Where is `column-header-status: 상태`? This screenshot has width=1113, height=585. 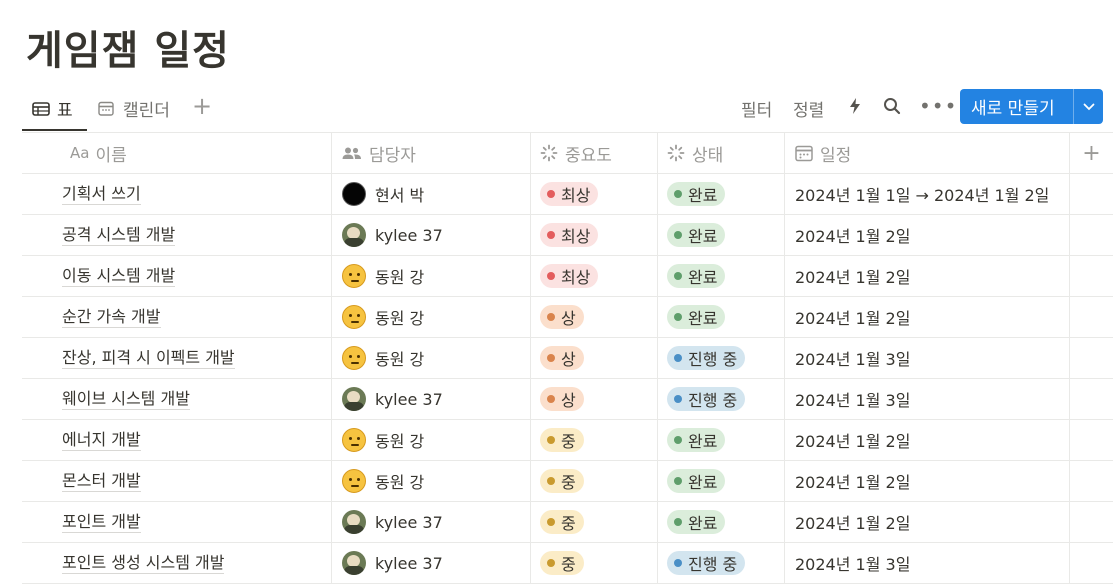
column-header-status: 상태 is located at coordinates (721, 153).